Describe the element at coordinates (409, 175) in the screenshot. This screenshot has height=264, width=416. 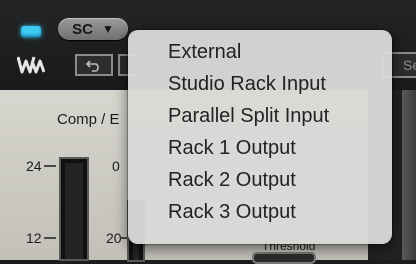
I see `window-right-edge` at that location.